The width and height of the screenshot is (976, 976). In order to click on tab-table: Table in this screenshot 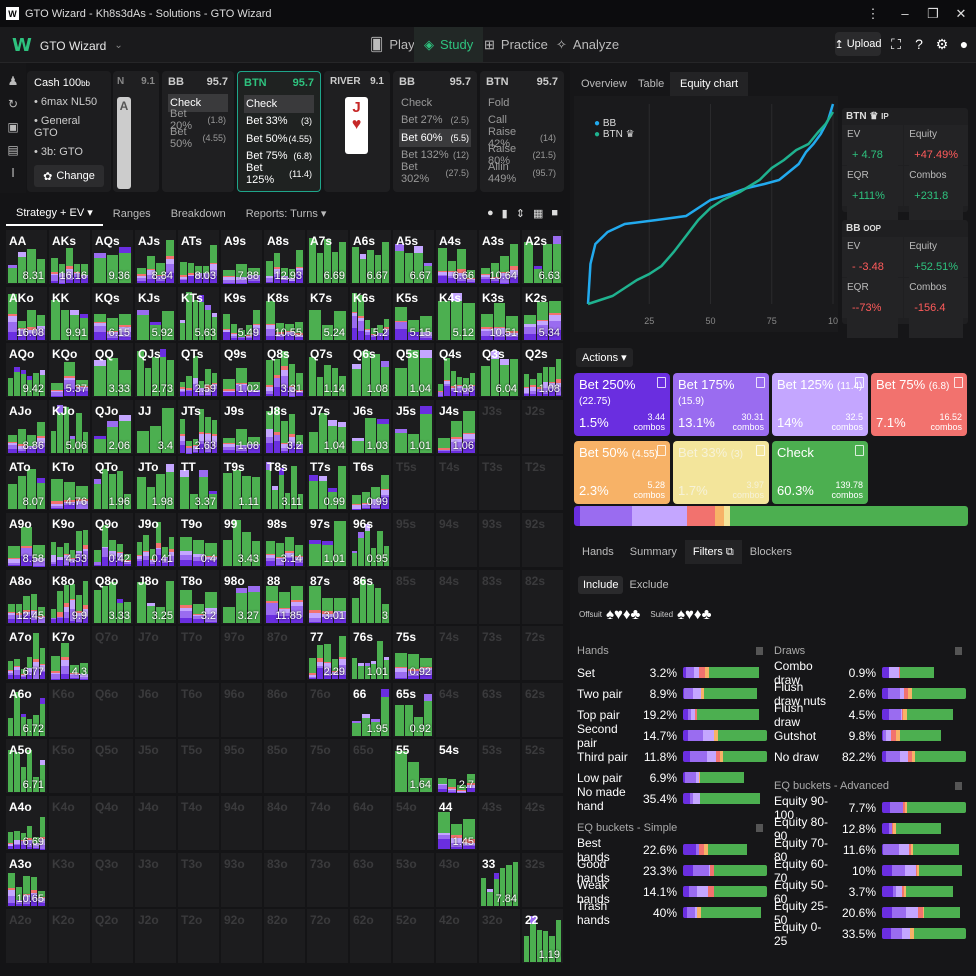, I will do `click(651, 84)`.